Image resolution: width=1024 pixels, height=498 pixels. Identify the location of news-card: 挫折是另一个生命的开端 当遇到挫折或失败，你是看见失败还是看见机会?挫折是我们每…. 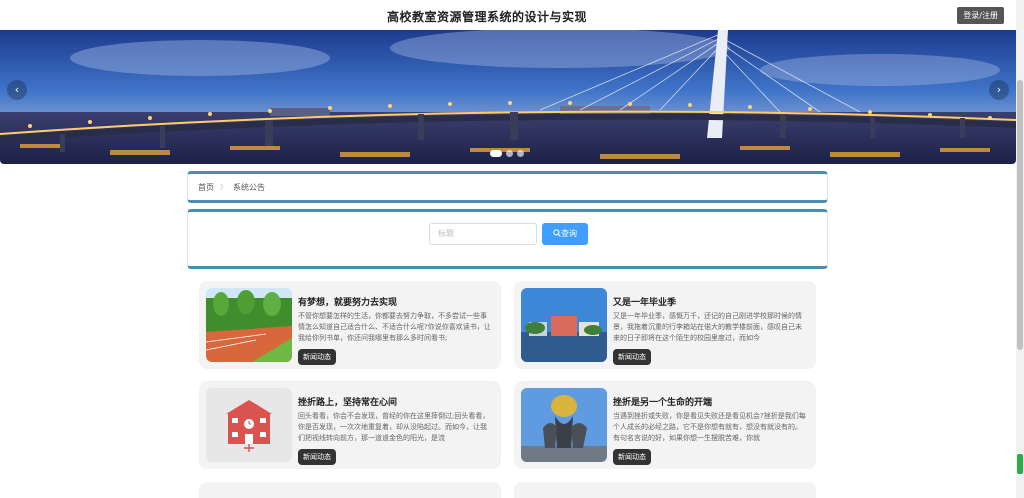
(665, 425).